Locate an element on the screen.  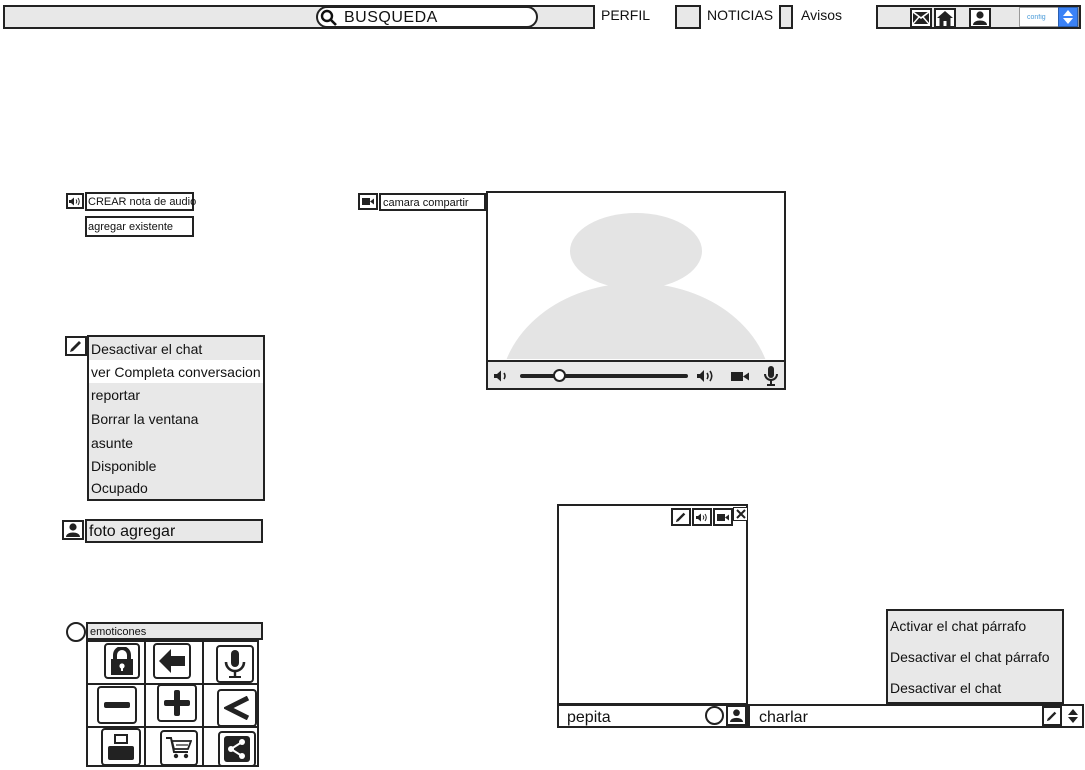
chat-message-placeholder: charlar is located at coordinates (783, 718).